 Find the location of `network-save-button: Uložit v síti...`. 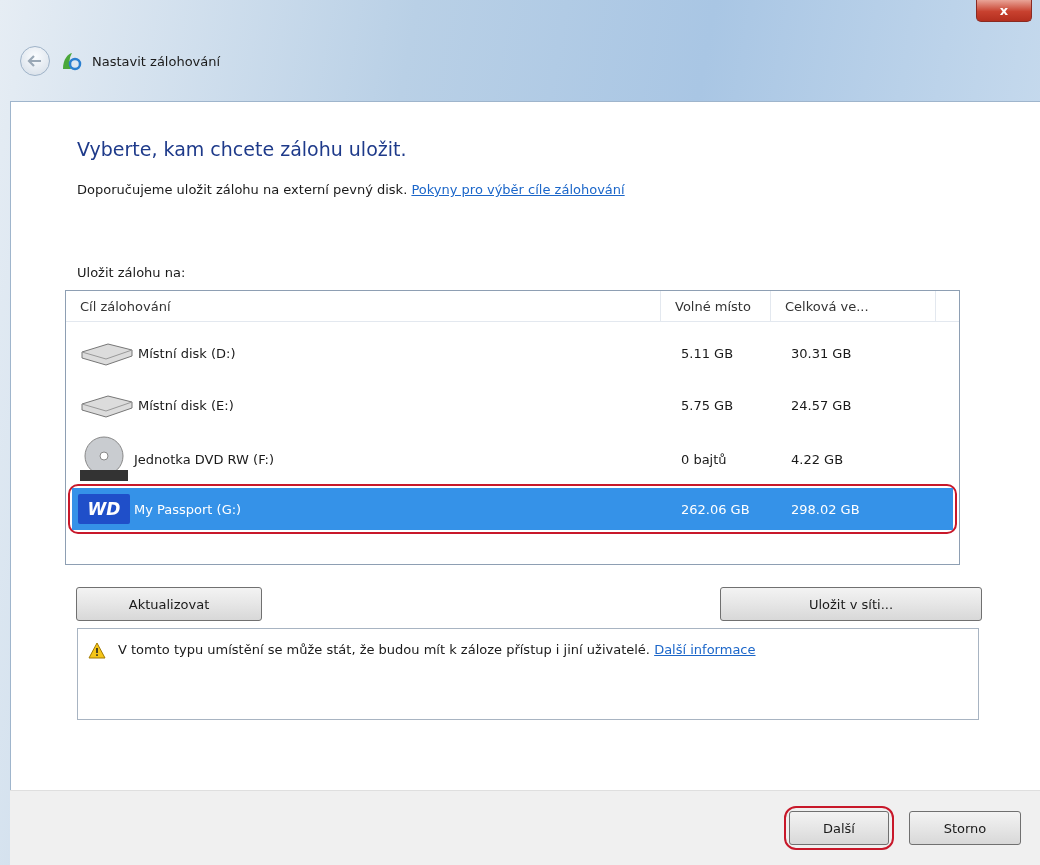

network-save-button: Uložit v síti... is located at coordinates (851, 604).